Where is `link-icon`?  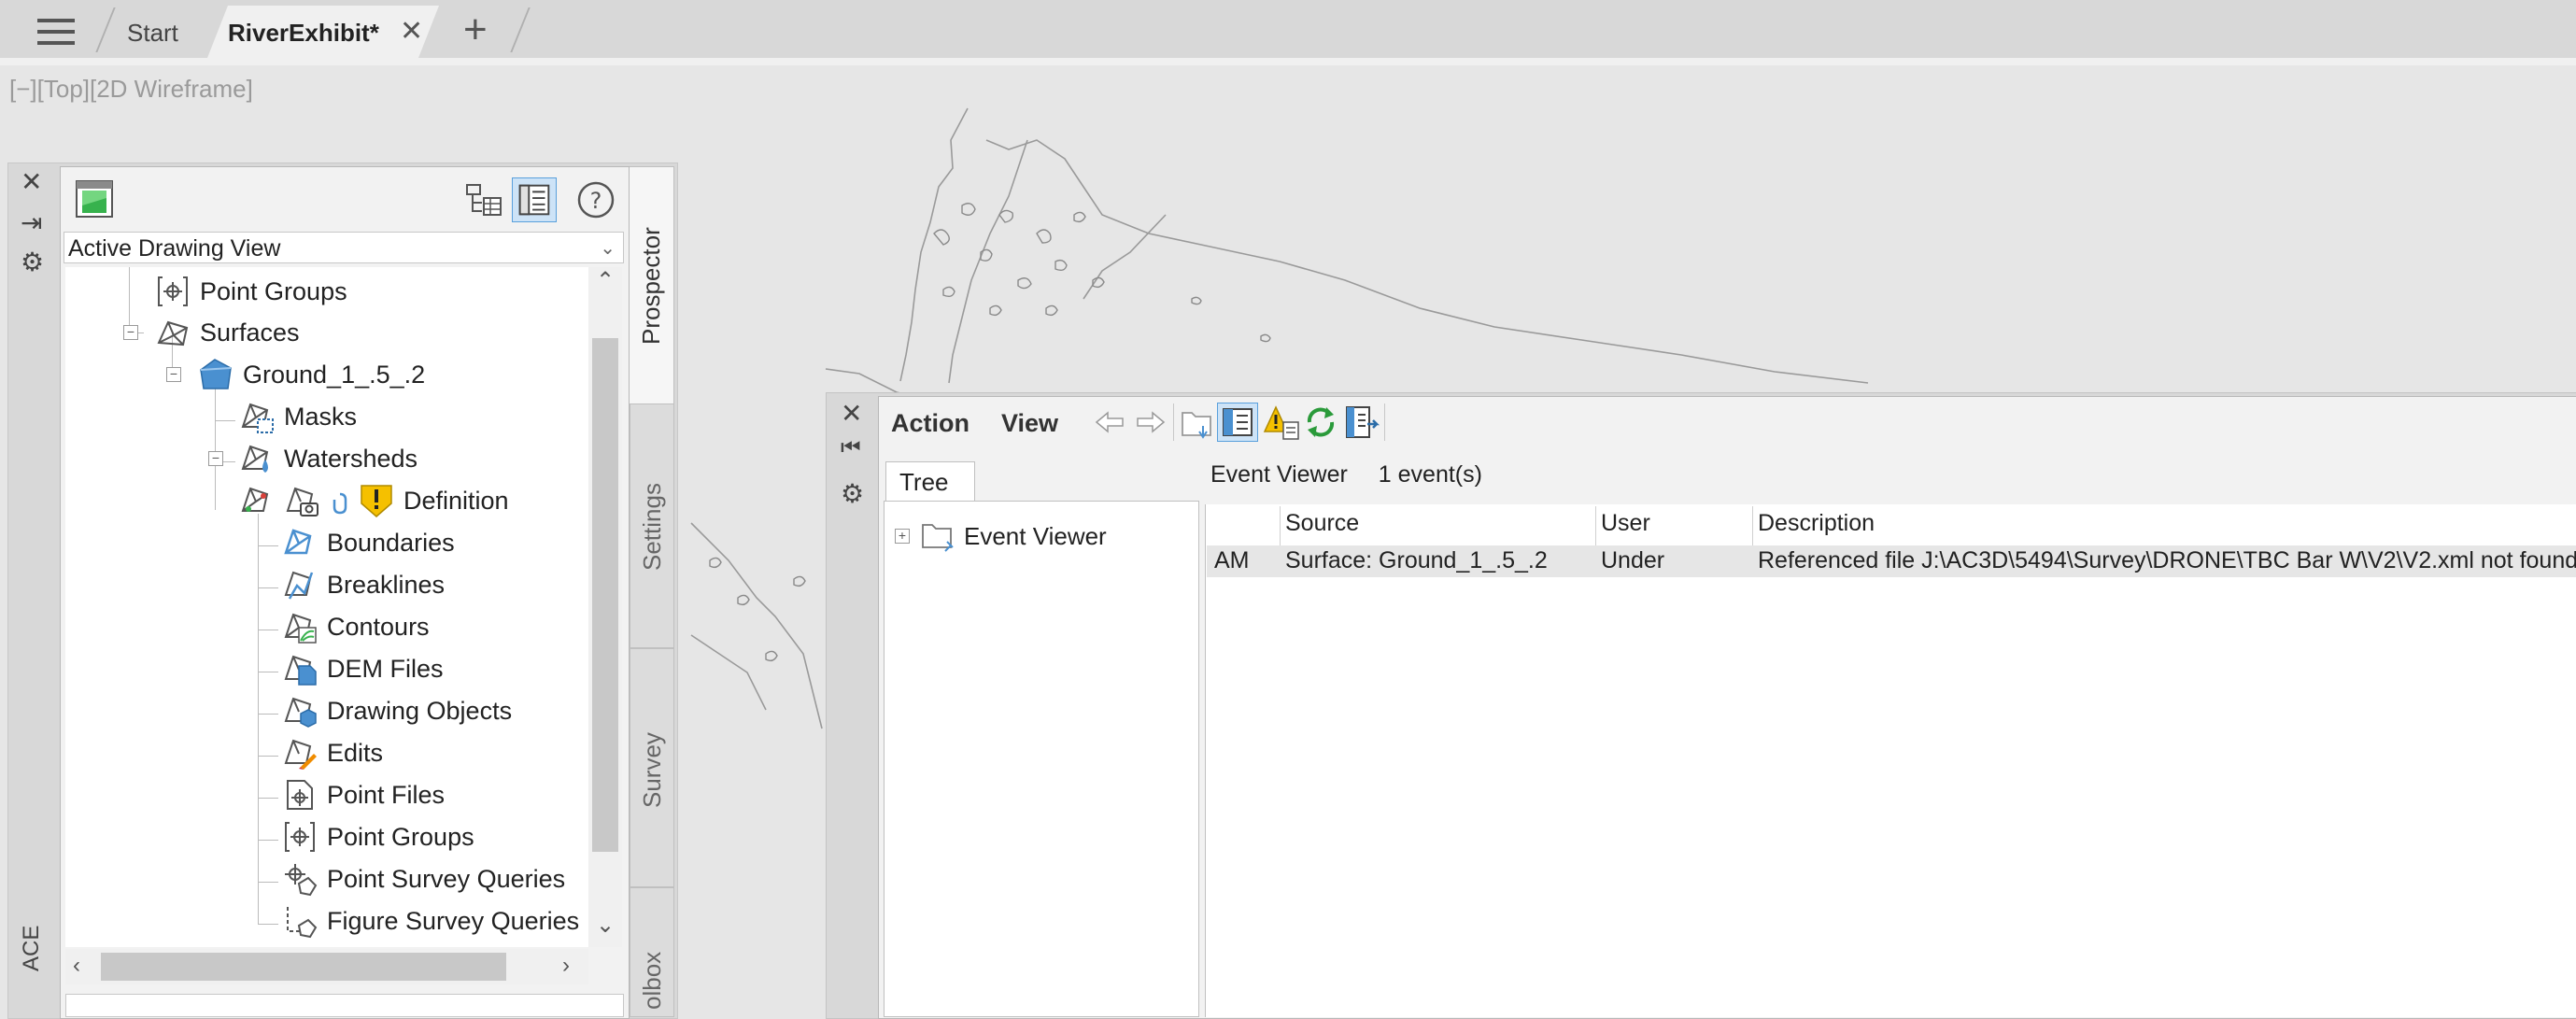 link-icon is located at coordinates (340, 503).